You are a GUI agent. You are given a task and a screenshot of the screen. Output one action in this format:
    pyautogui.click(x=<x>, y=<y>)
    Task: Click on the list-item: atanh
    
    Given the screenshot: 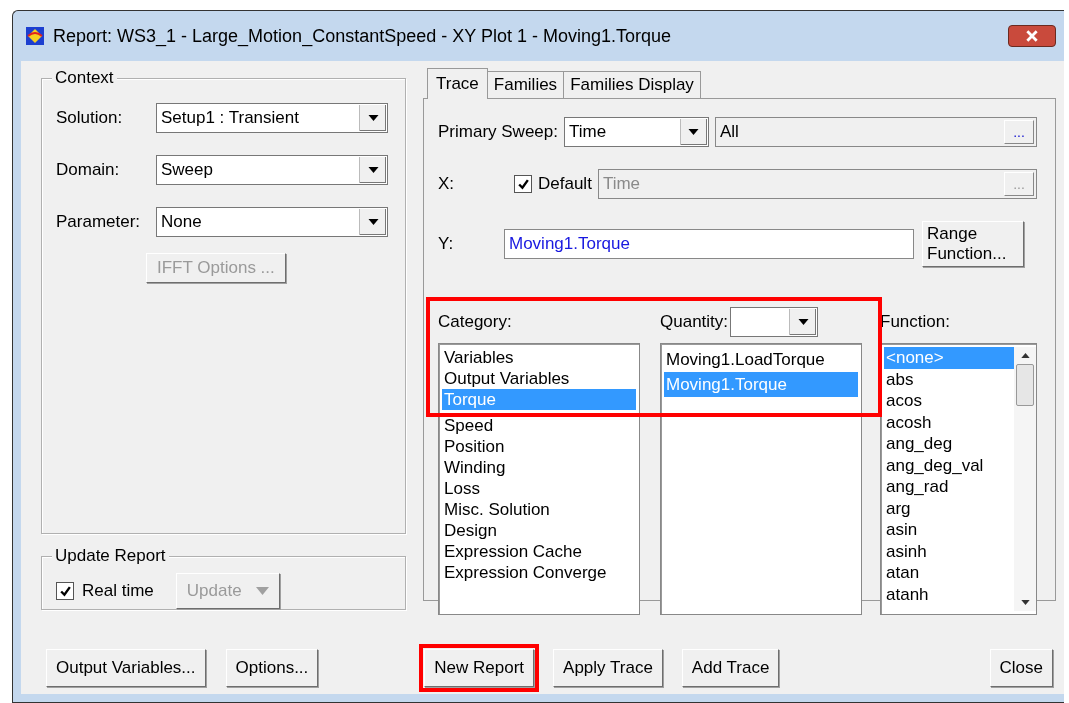 What is the action you would take?
    pyautogui.click(x=949, y=594)
    